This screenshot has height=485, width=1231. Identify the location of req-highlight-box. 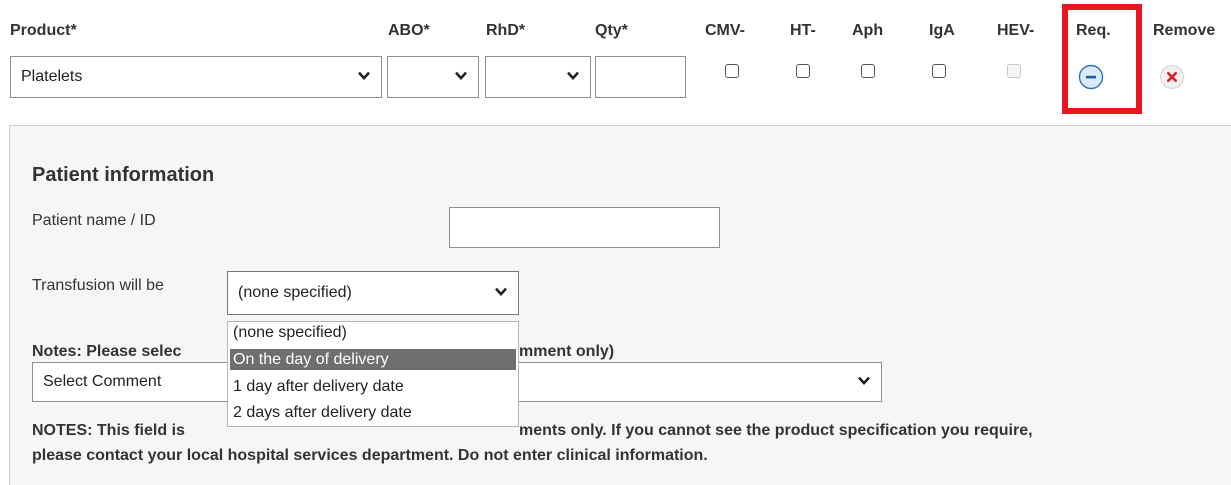
(1102, 59).